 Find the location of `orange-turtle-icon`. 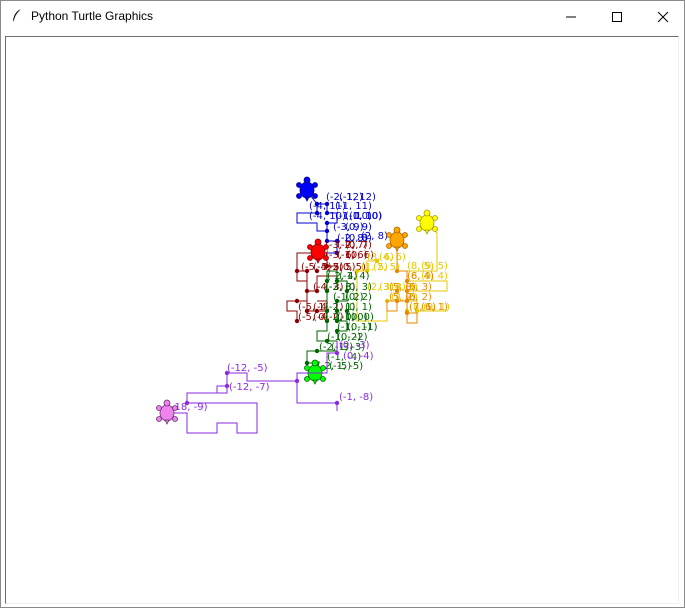

orange-turtle-icon is located at coordinates (397, 239).